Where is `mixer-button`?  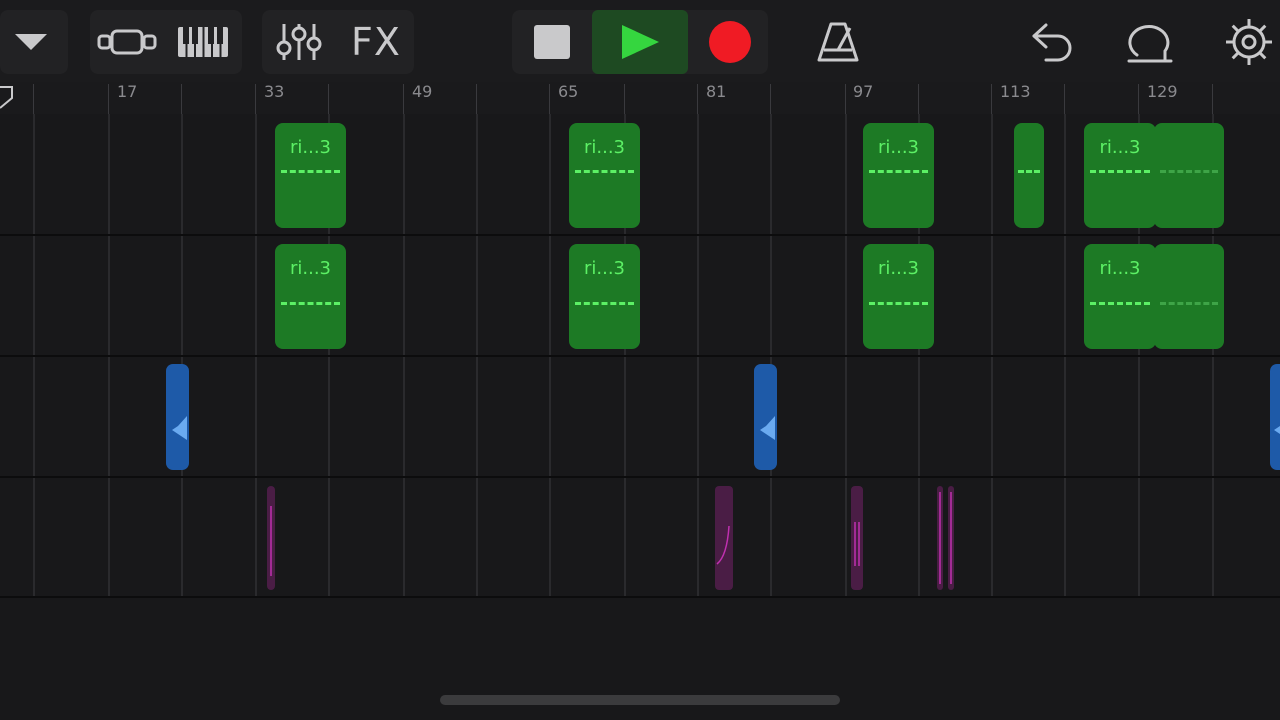
mixer-button is located at coordinates (299, 42).